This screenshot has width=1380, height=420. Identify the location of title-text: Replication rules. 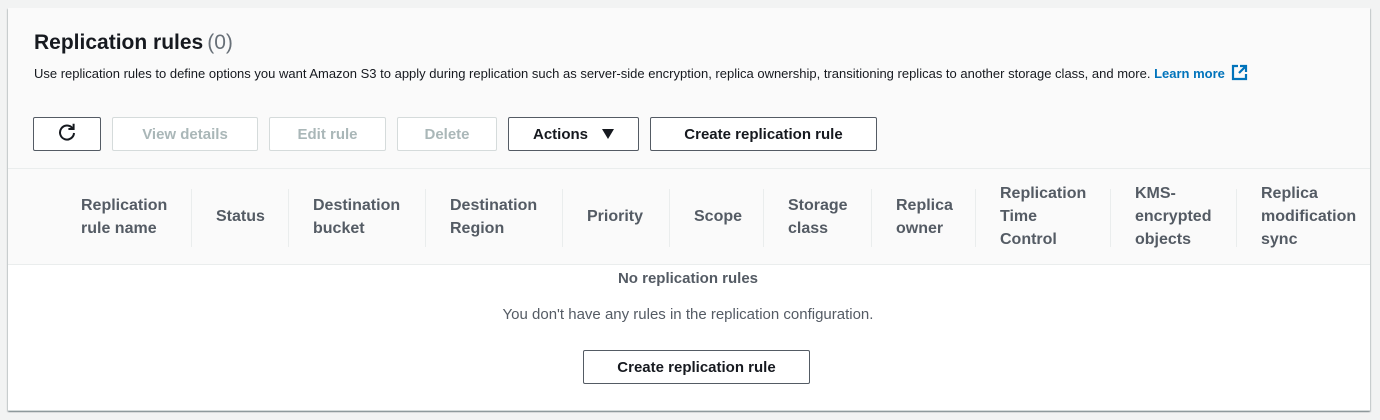
(119, 42).